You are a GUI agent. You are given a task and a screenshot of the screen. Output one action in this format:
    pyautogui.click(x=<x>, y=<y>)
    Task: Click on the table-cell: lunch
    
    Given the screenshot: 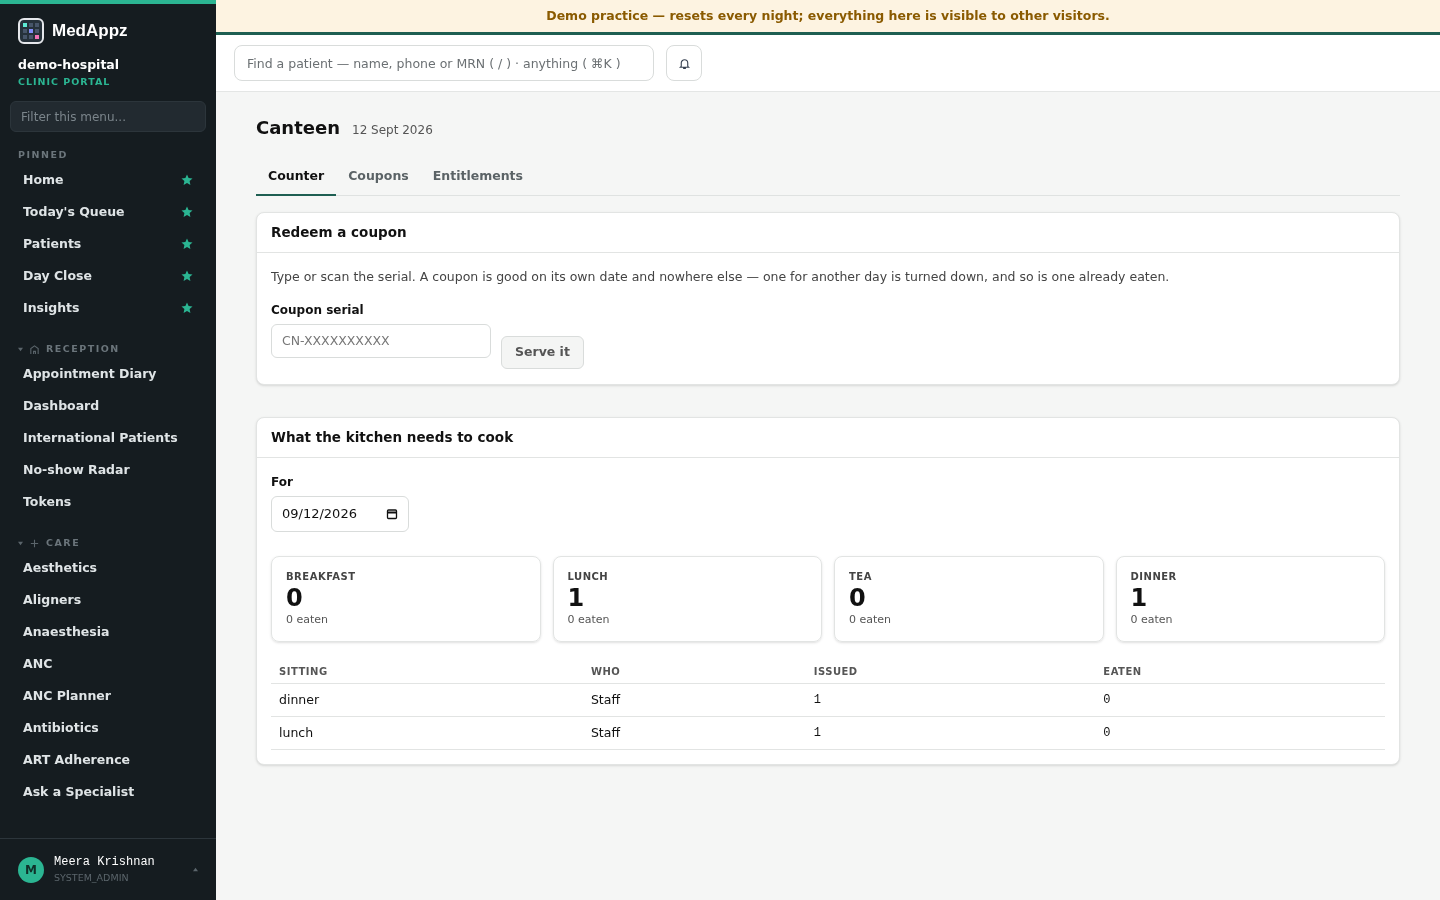 What is the action you would take?
    pyautogui.click(x=427, y=733)
    